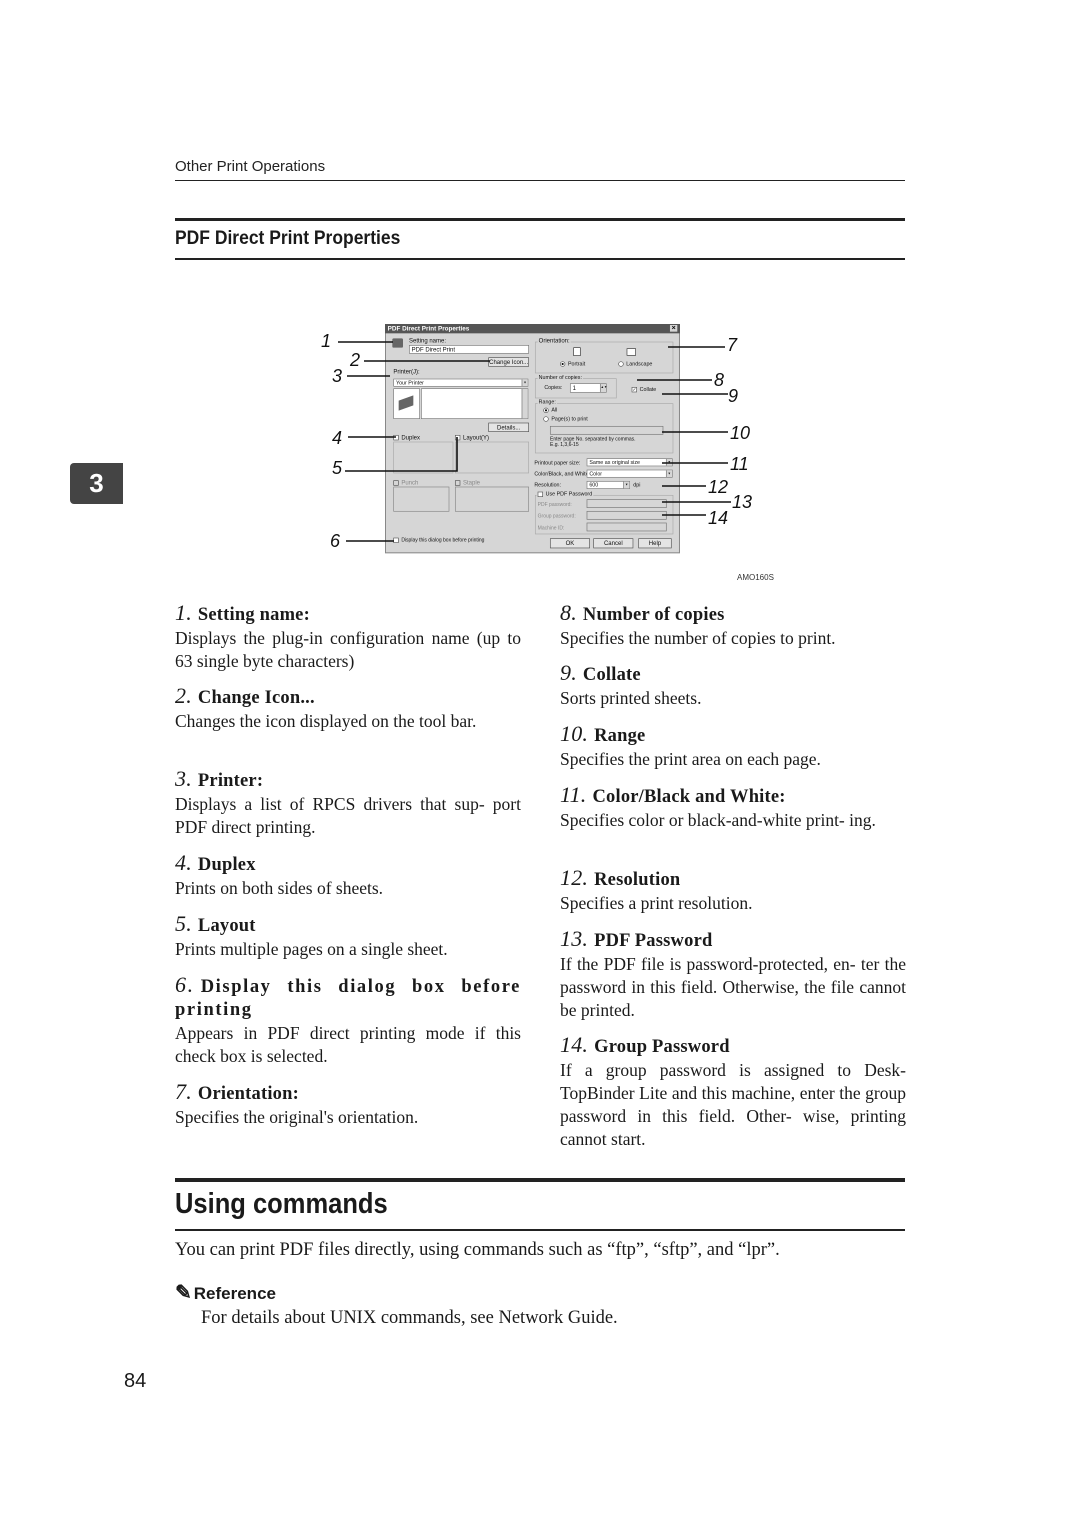 The width and height of the screenshot is (1080, 1528). I want to click on item-number: 11., so click(573, 794).